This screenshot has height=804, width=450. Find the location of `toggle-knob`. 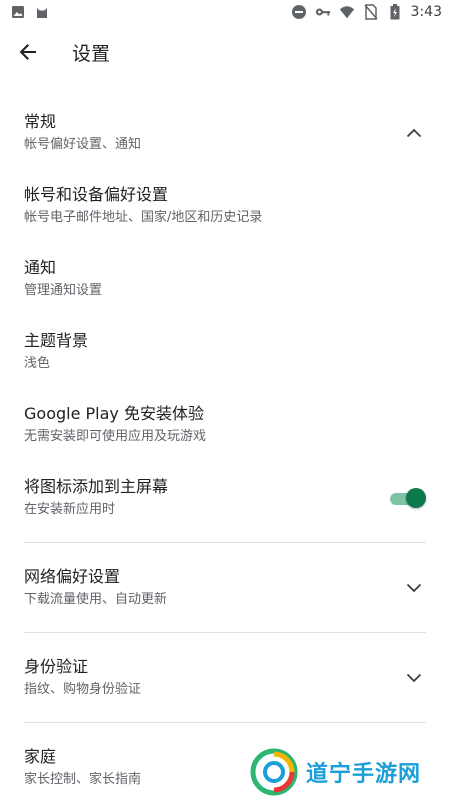

toggle-knob is located at coordinates (416, 497).